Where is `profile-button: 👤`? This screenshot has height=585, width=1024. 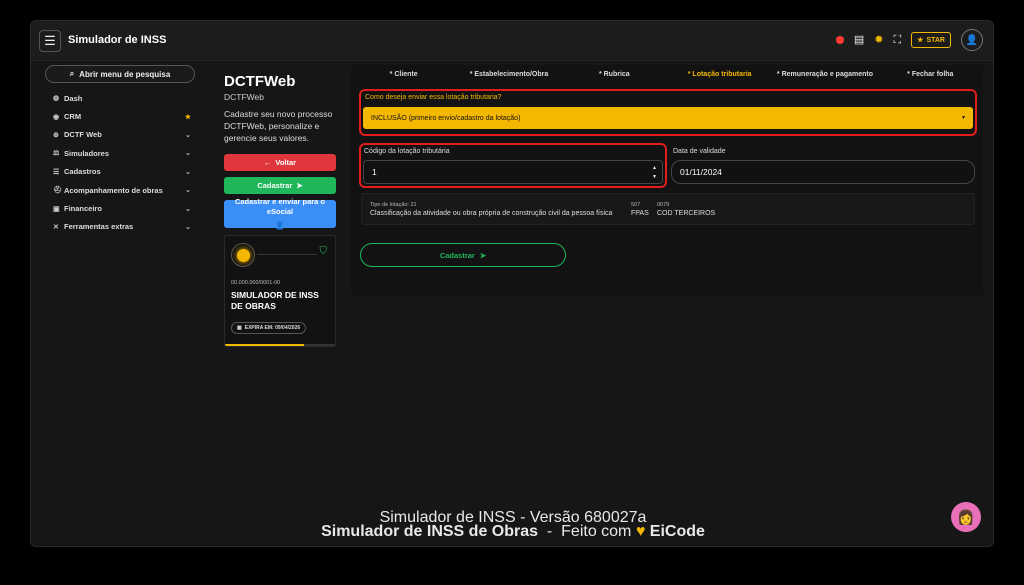 profile-button: 👤 is located at coordinates (972, 40).